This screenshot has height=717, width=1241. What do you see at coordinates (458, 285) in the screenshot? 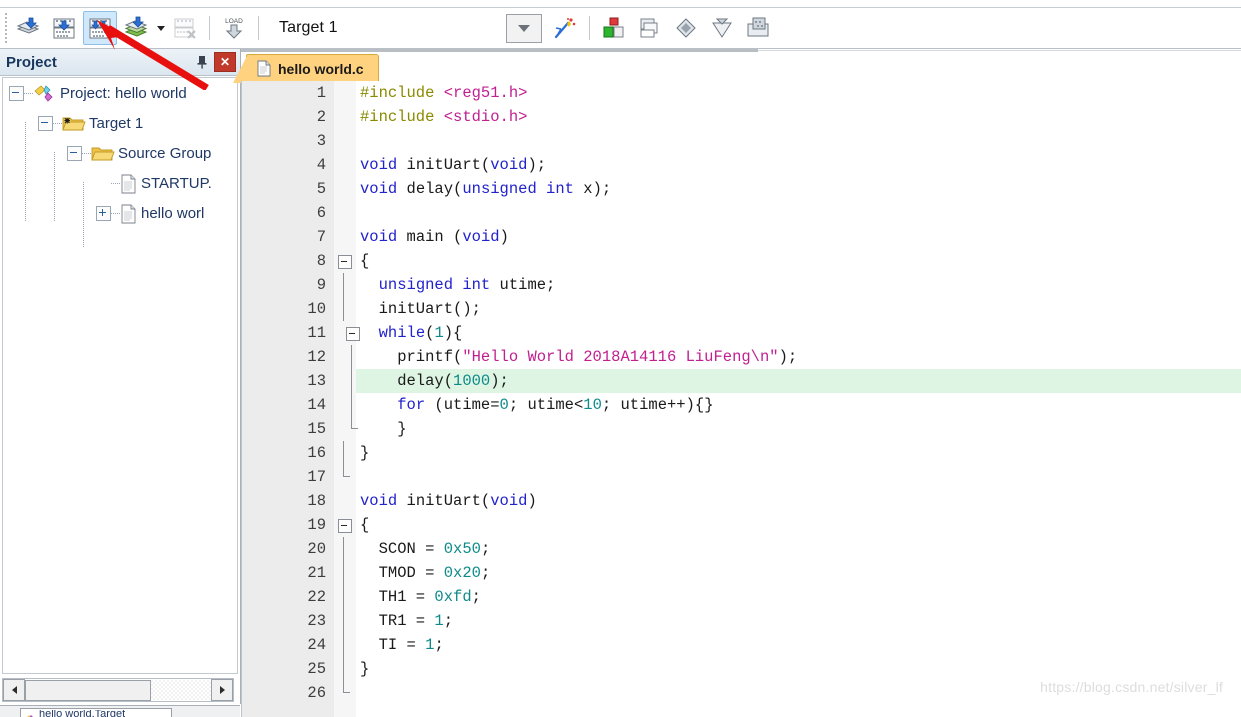
I see `code-text: unsigned int utime;` at bounding box center [458, 285].